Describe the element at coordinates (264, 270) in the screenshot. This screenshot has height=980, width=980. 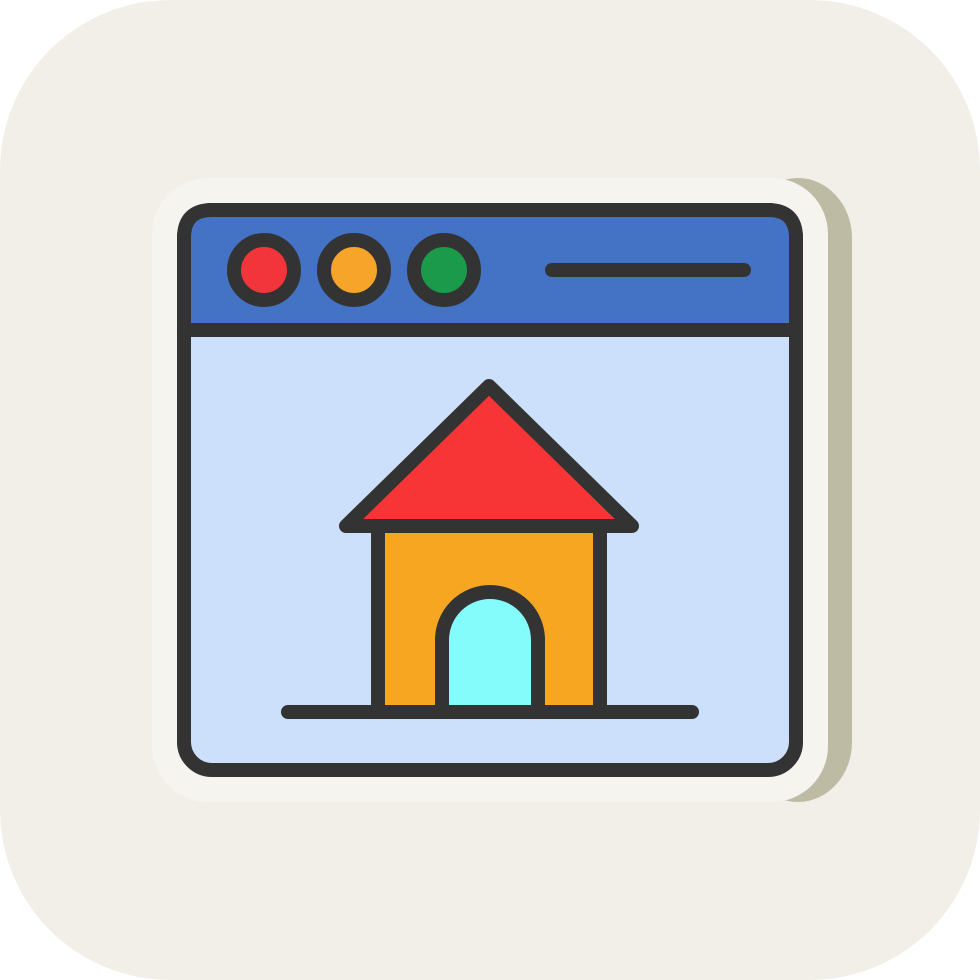
I see `close-dot-icon` at that location.